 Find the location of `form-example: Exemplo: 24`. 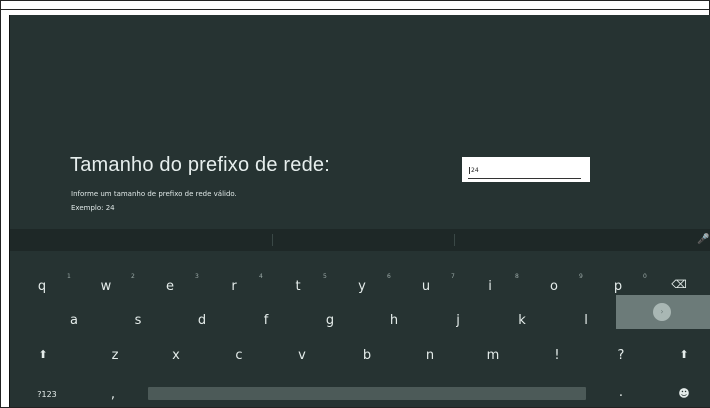

form-example: Exemplo: 24 is located at coordinates (93, 208).